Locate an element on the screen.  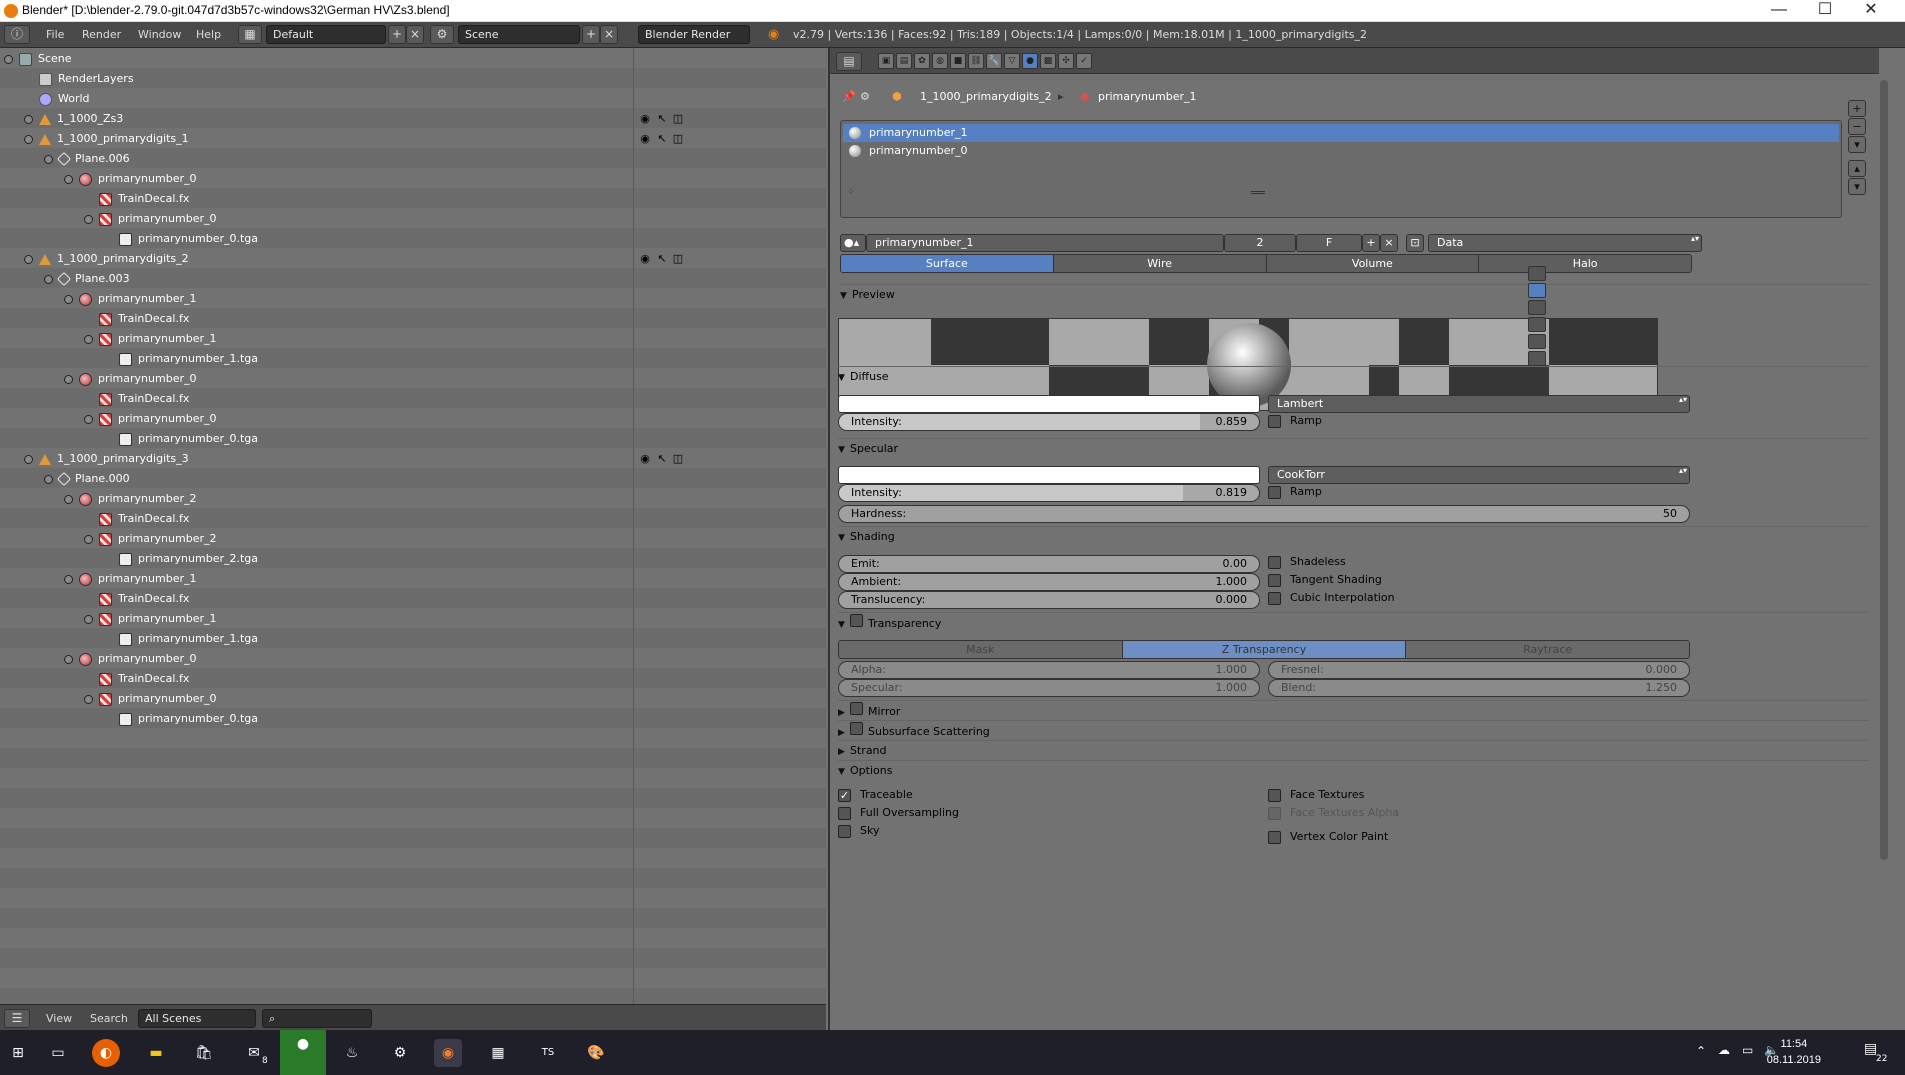
close-button: ✕ is located at coordinates (1871, 11).